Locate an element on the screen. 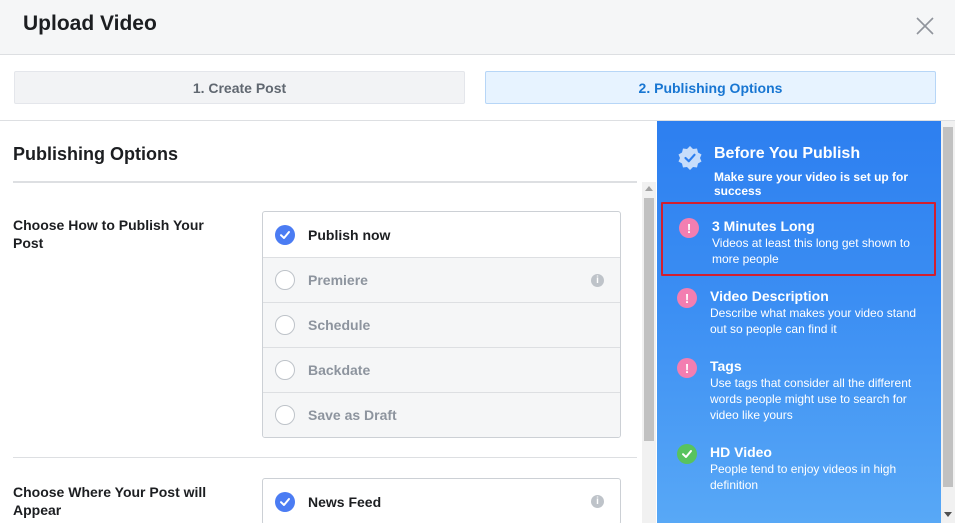  verified-badge-icon is located at coordinates (690, 158).